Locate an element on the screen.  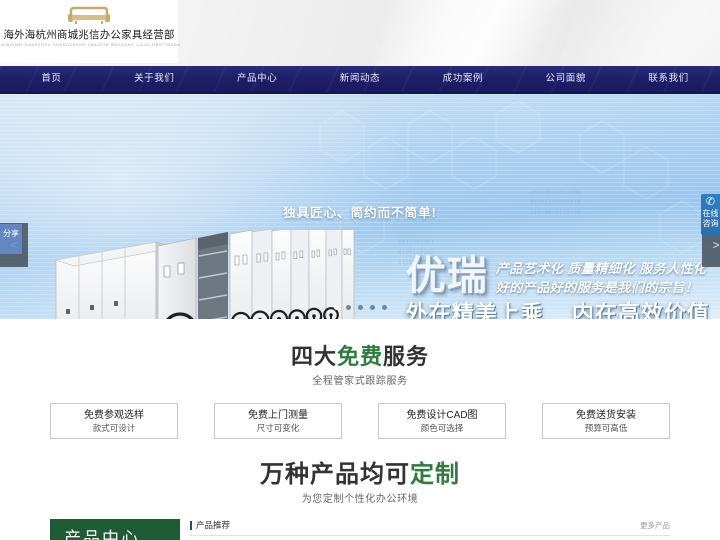
customization-section: 万种产品均可定制 为您定制个性化办公环境 is located at coordinates (360, 483).